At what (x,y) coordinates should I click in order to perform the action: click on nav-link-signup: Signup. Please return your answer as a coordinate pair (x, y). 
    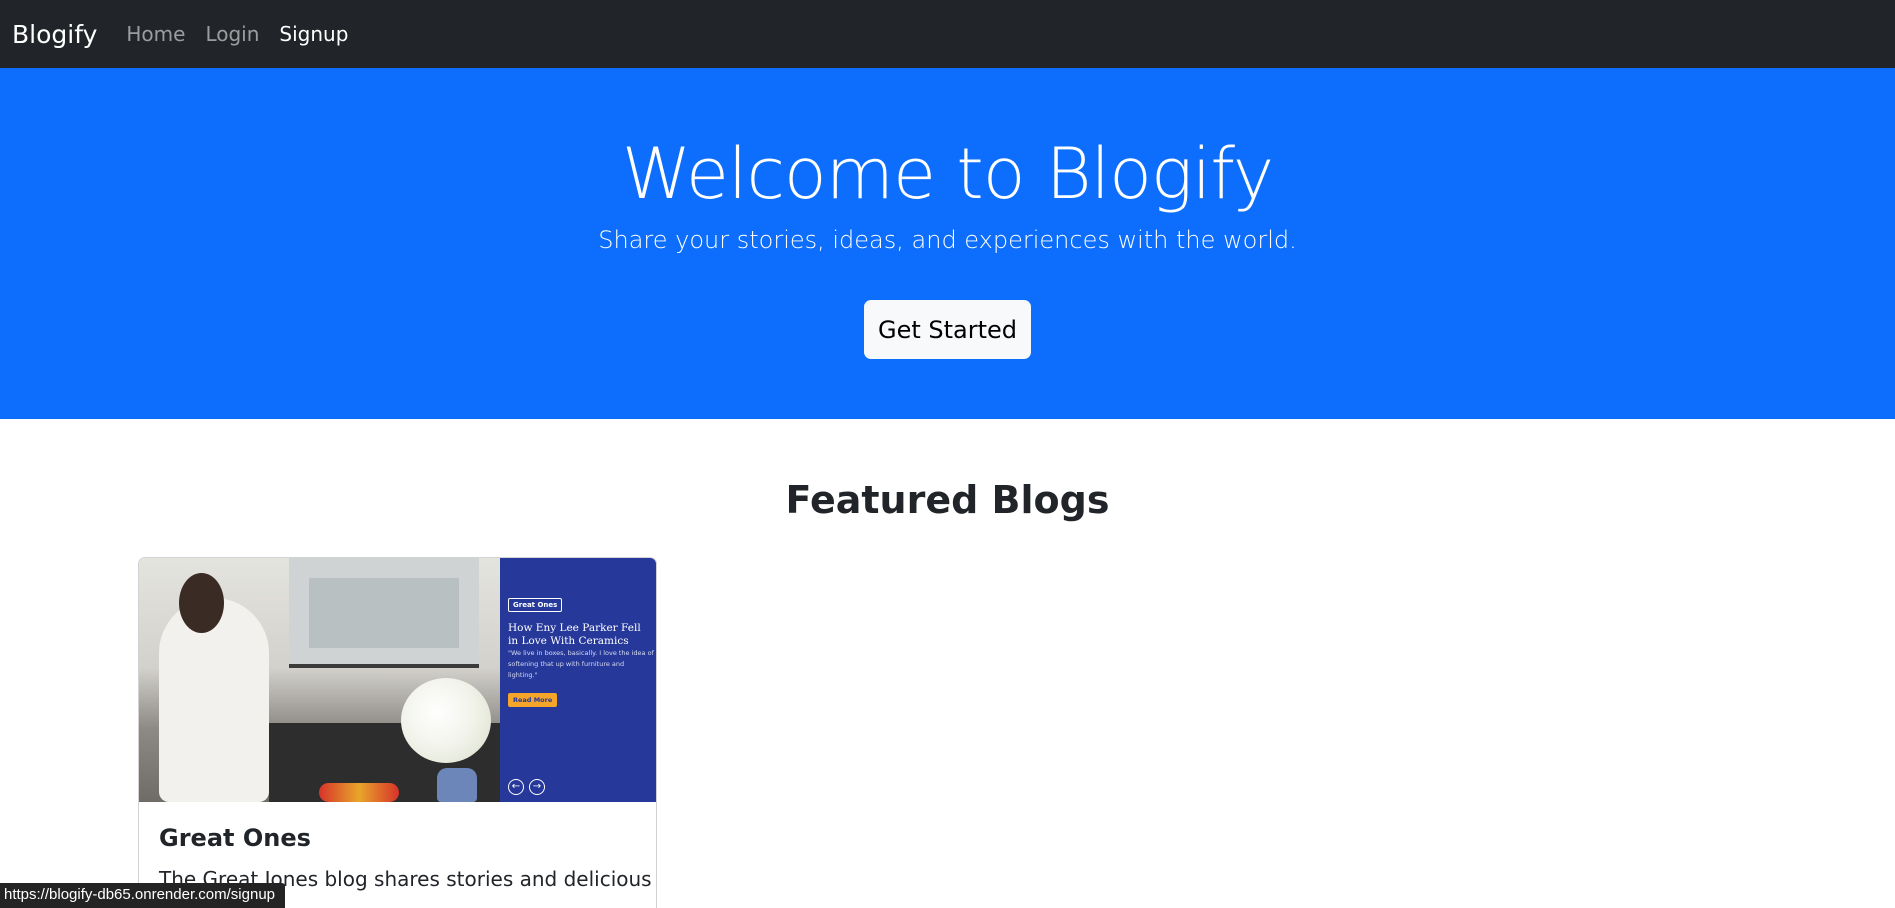
    Looking at the image, I should click on (313, 34).